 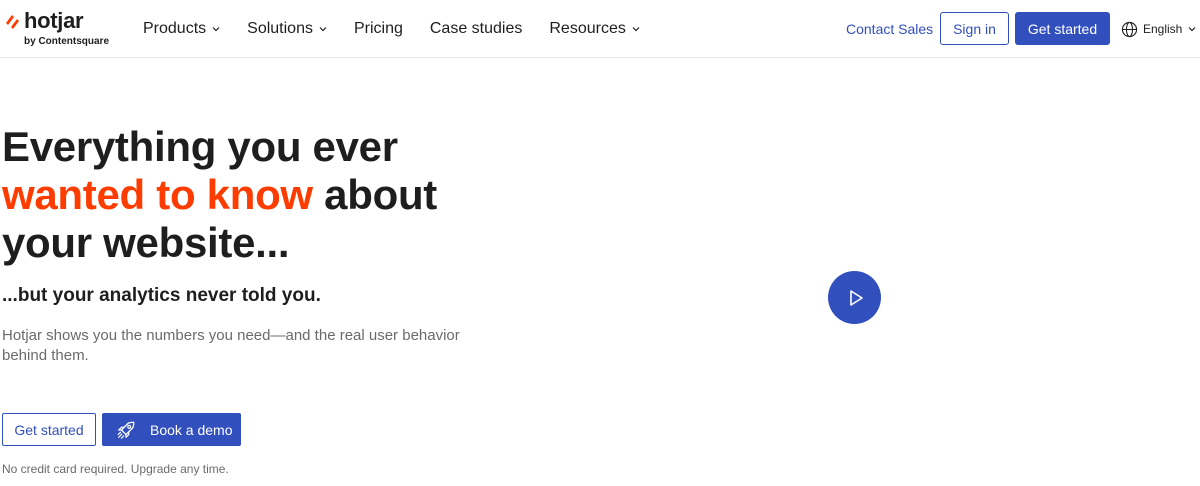 What do you see at coordinates (175, 28) in the screenshot?
I see `nav-item-label: Products` at bounding box center [175, 28].